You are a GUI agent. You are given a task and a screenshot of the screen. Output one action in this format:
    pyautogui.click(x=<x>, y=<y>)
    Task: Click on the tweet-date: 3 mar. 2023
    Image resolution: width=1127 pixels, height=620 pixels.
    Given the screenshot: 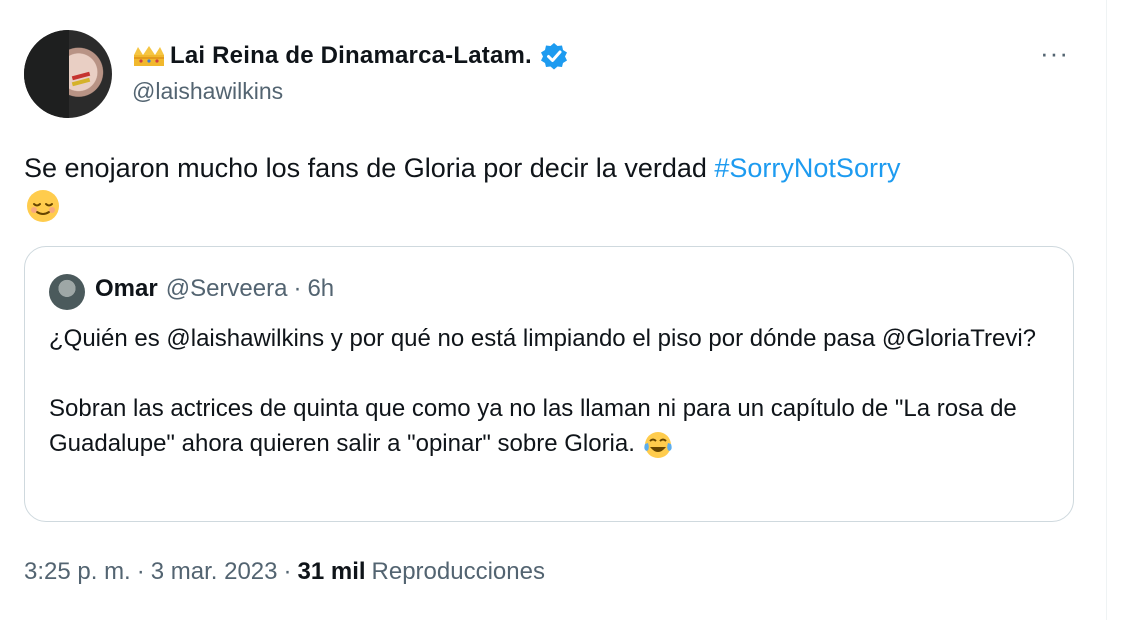 What is the action you would take?
    pyautogui.click(x=214, y=572)
    